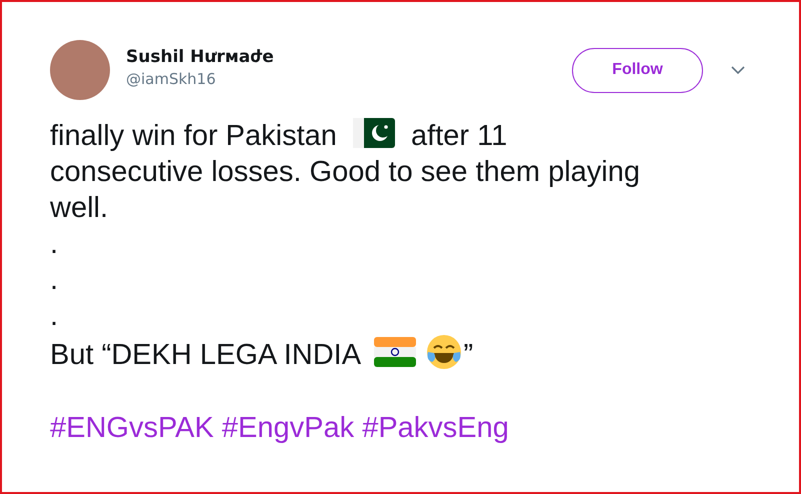  What do you see at coordinates (435, 428) in the screenshot?
I see `hashtag-link: #PakvsEng` at bounding box center [435, 428].